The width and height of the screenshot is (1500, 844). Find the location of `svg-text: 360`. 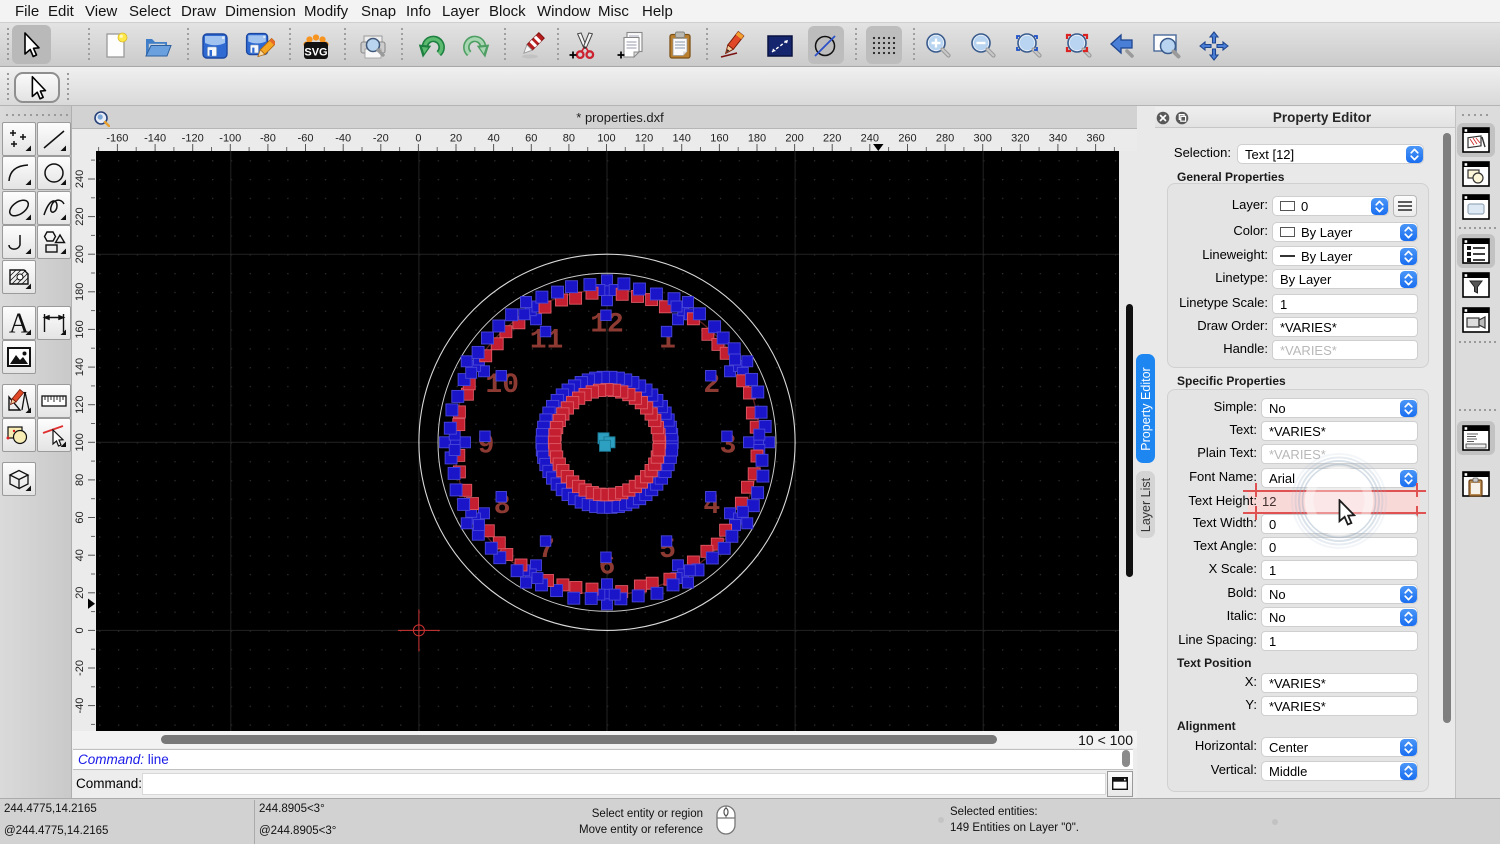

svg-text: 360 is located at coordinates (1095, 139).